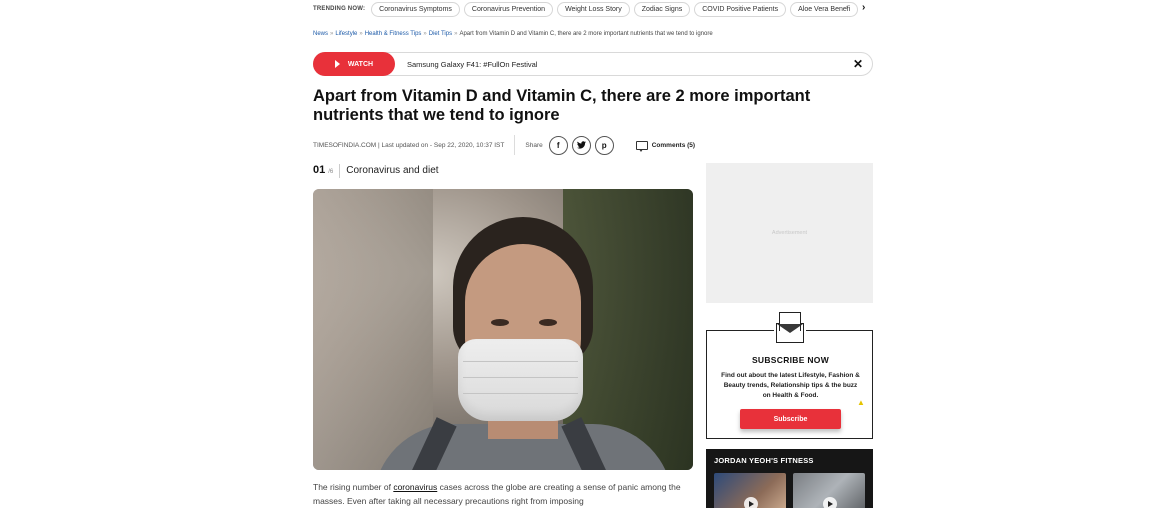 Image resolution: width=1170 pixels, height=508 pixels. Describe the element at coordinates (790, 360) in the screenshot. I see `subscribe-title: SUBSCRIBE NOW` at that location.